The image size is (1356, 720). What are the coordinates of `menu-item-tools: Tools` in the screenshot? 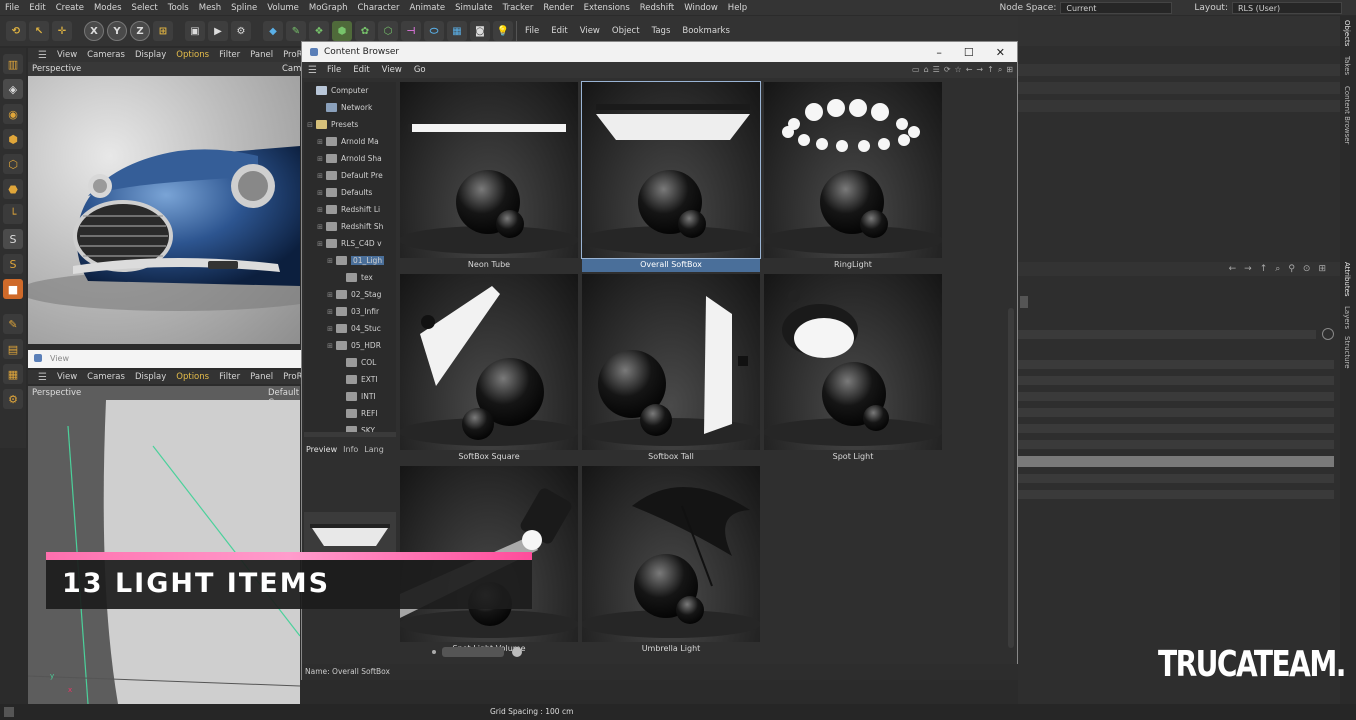 It's located at (178, 8).